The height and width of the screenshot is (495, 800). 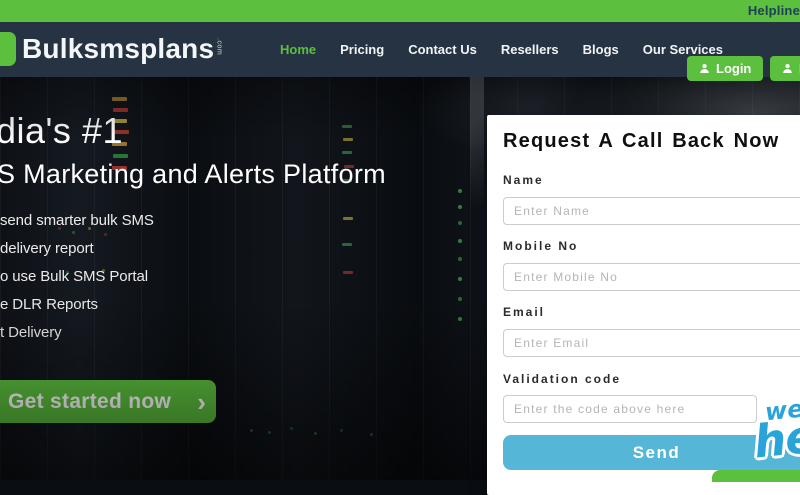 I want to click on server-rack-highlight, so click(x=477, y=142).